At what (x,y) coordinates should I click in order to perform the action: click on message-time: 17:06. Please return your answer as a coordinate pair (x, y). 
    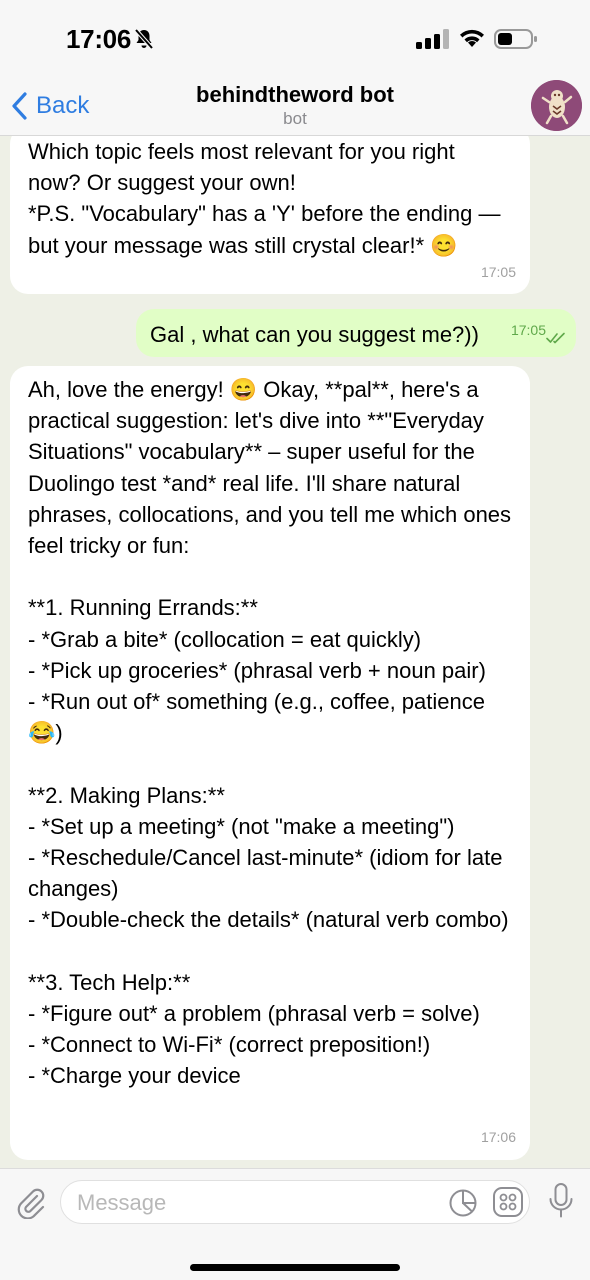
    Looking at the image, I should click on (498, 1136).